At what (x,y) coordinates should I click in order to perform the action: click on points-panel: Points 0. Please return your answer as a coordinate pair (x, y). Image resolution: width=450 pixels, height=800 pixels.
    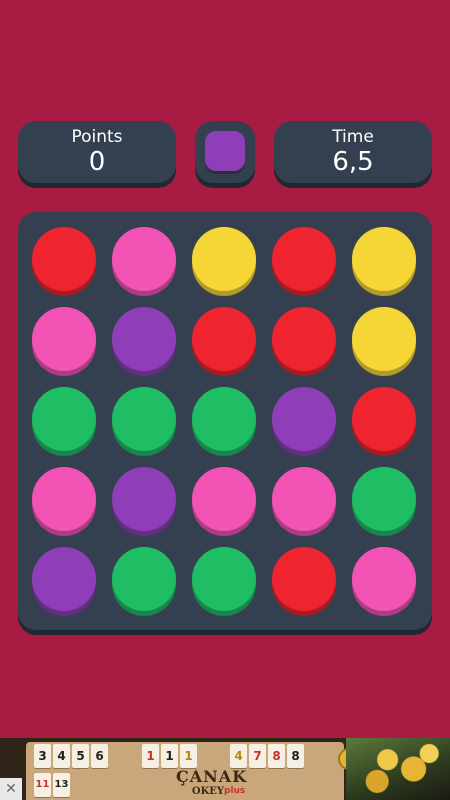
    Looking at the image, I should click on (97, 152).